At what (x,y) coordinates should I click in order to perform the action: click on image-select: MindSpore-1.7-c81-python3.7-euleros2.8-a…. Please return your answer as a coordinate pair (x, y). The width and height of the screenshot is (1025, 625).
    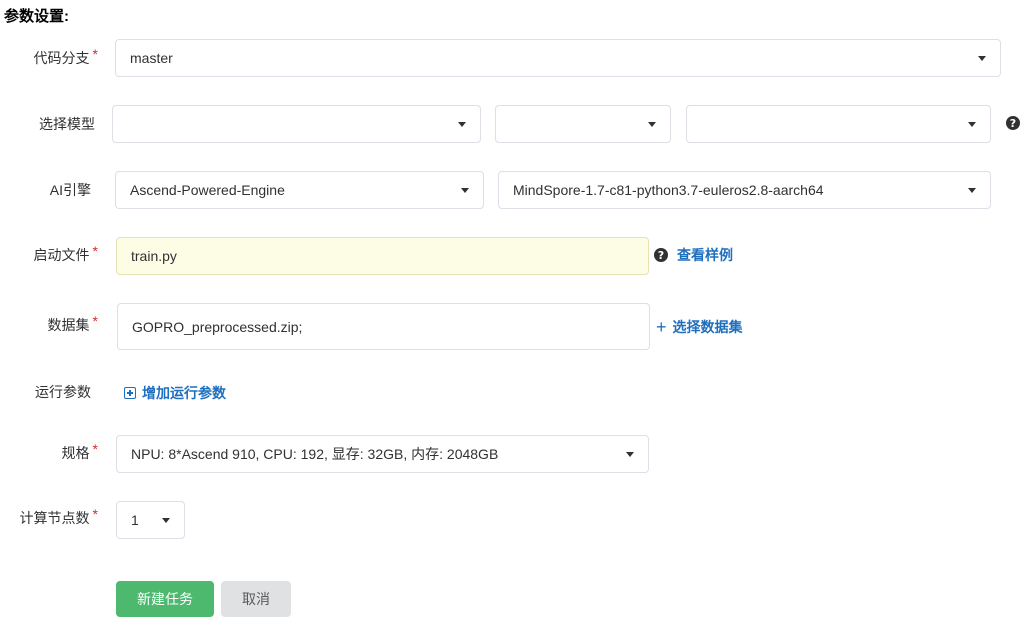
    Looking at the image, I should click on (744, 190).